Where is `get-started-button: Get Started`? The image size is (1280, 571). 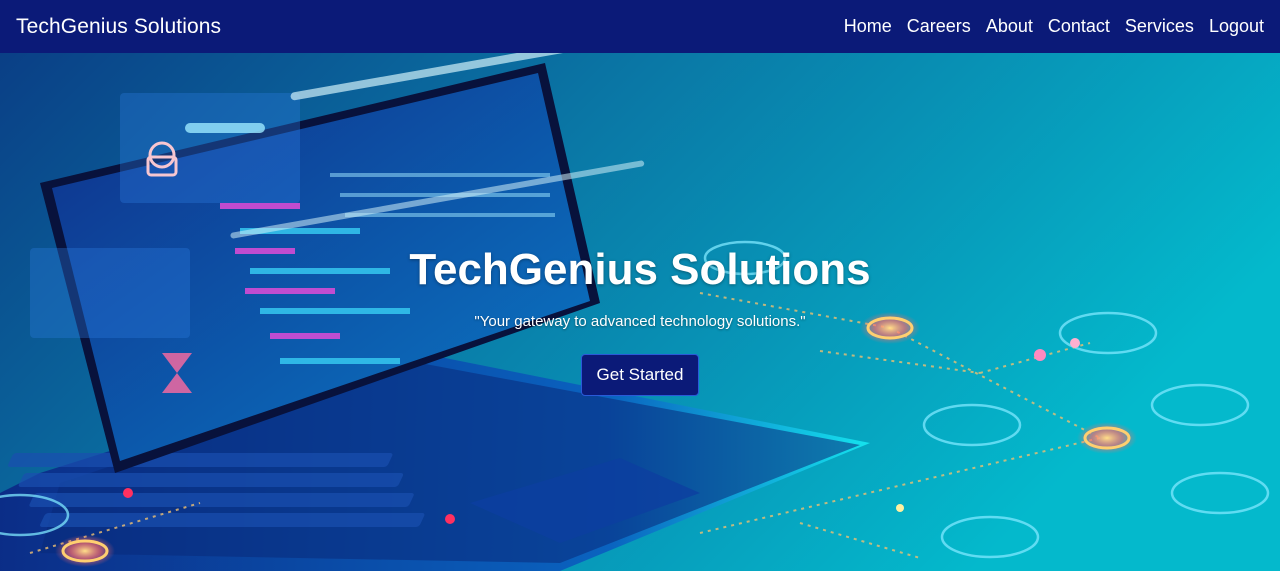 get-started-button: Get Started is located at coordinates (640, 375).